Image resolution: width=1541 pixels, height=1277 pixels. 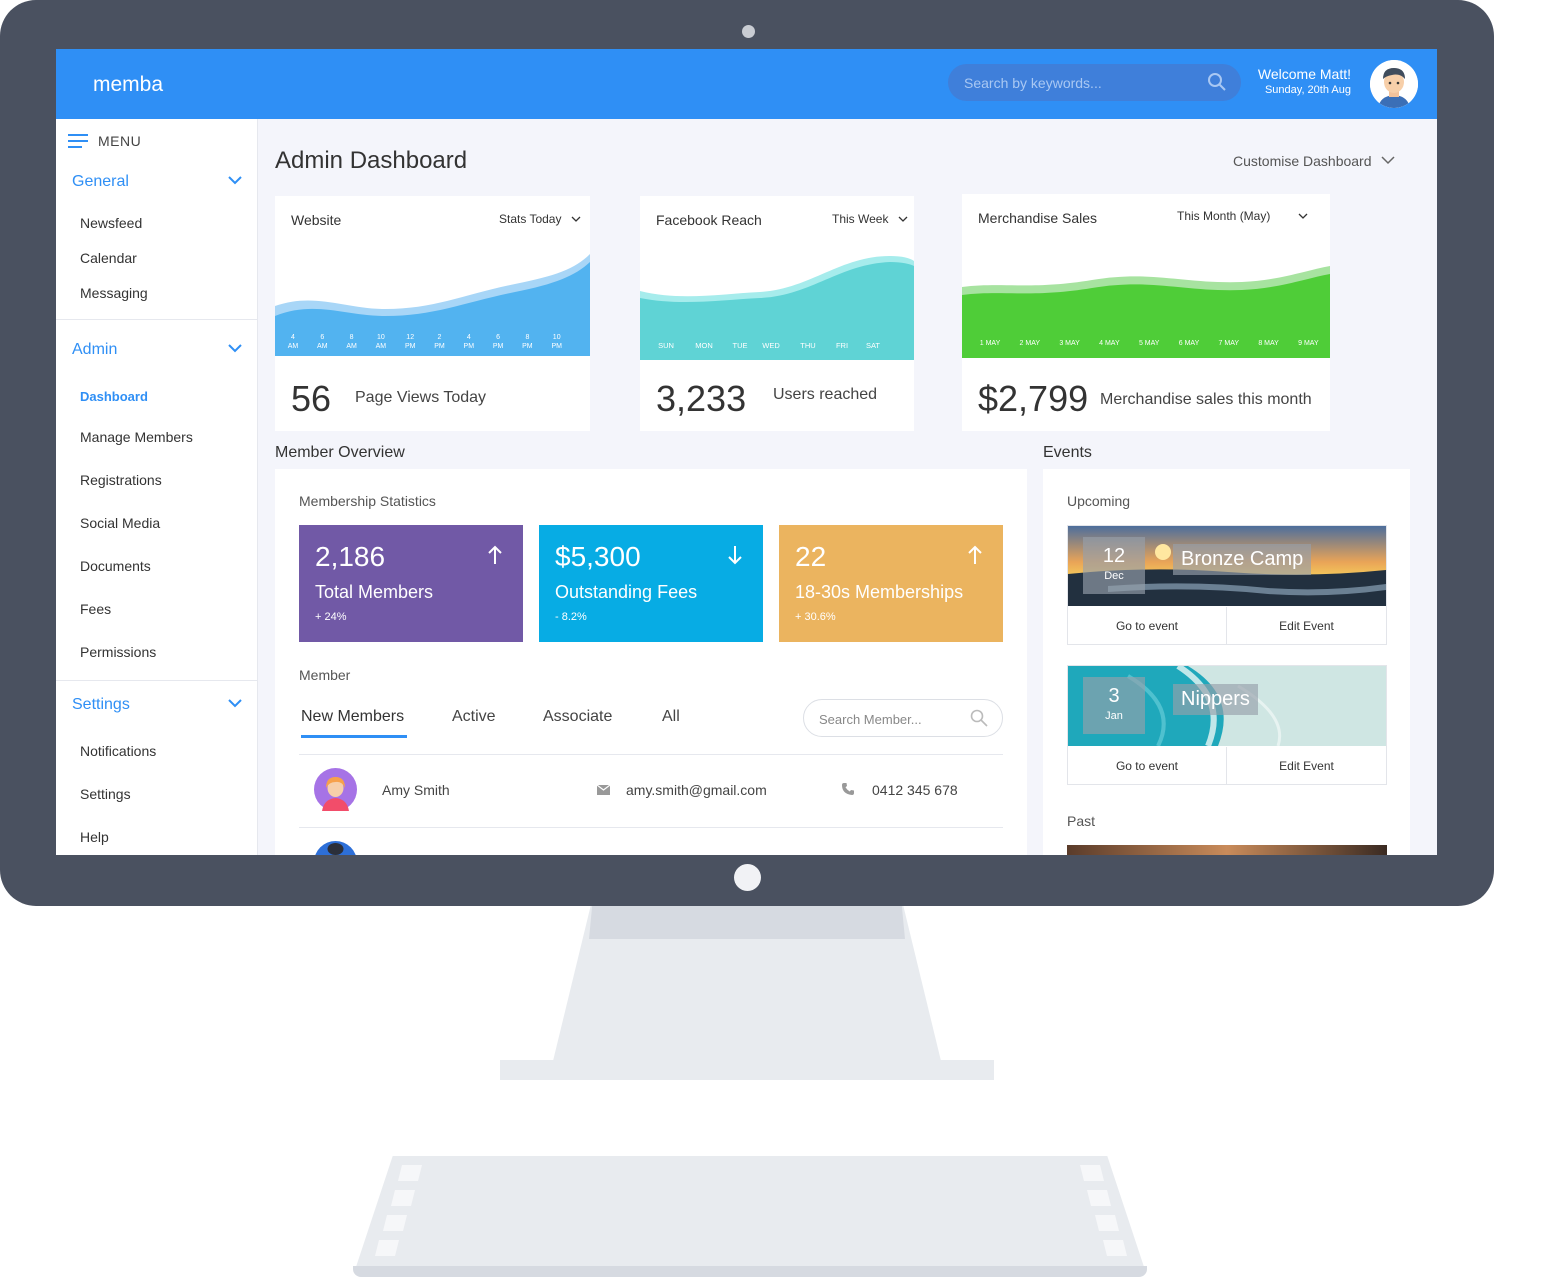 What do you see at coordinates (136, 437) in the screenshot?
I see `sidebar-item-manage-members: Manage Members` at bounding box center [136, 437].